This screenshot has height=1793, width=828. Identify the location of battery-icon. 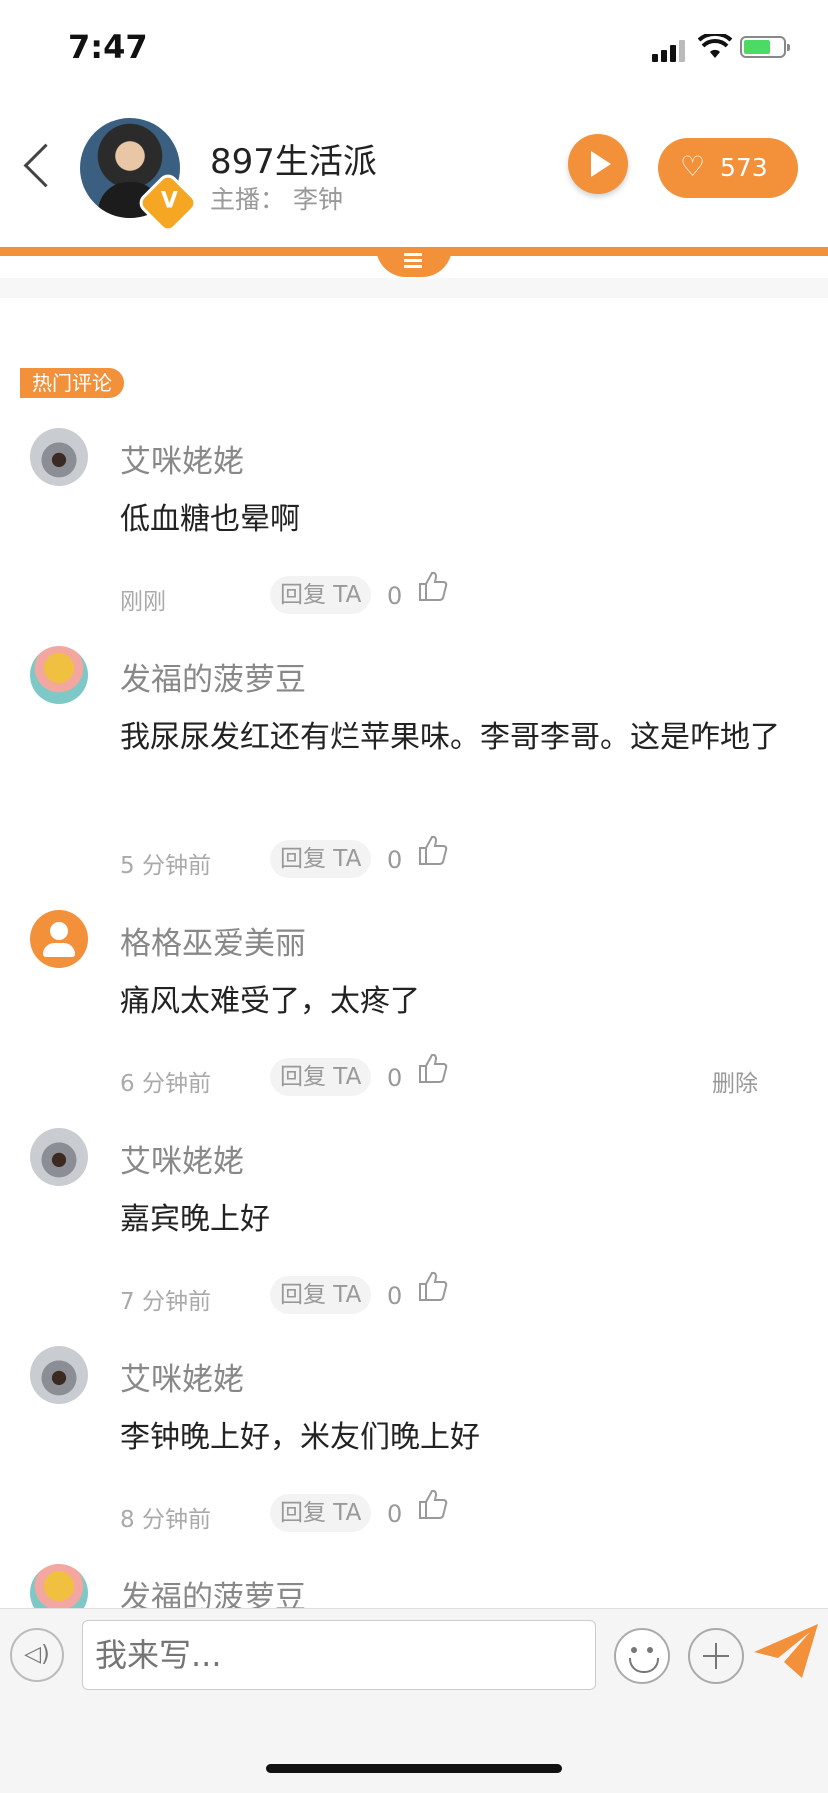
(765, 47).